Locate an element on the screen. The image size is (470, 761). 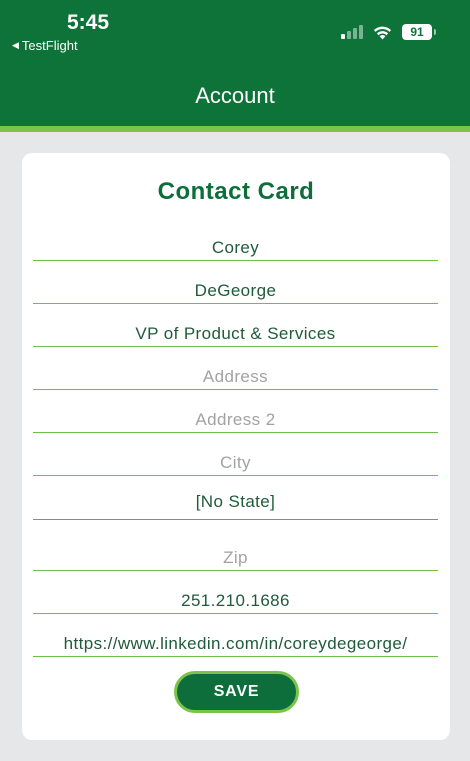
last-name-value: DeGeorge is located at coordinates (235, 290).